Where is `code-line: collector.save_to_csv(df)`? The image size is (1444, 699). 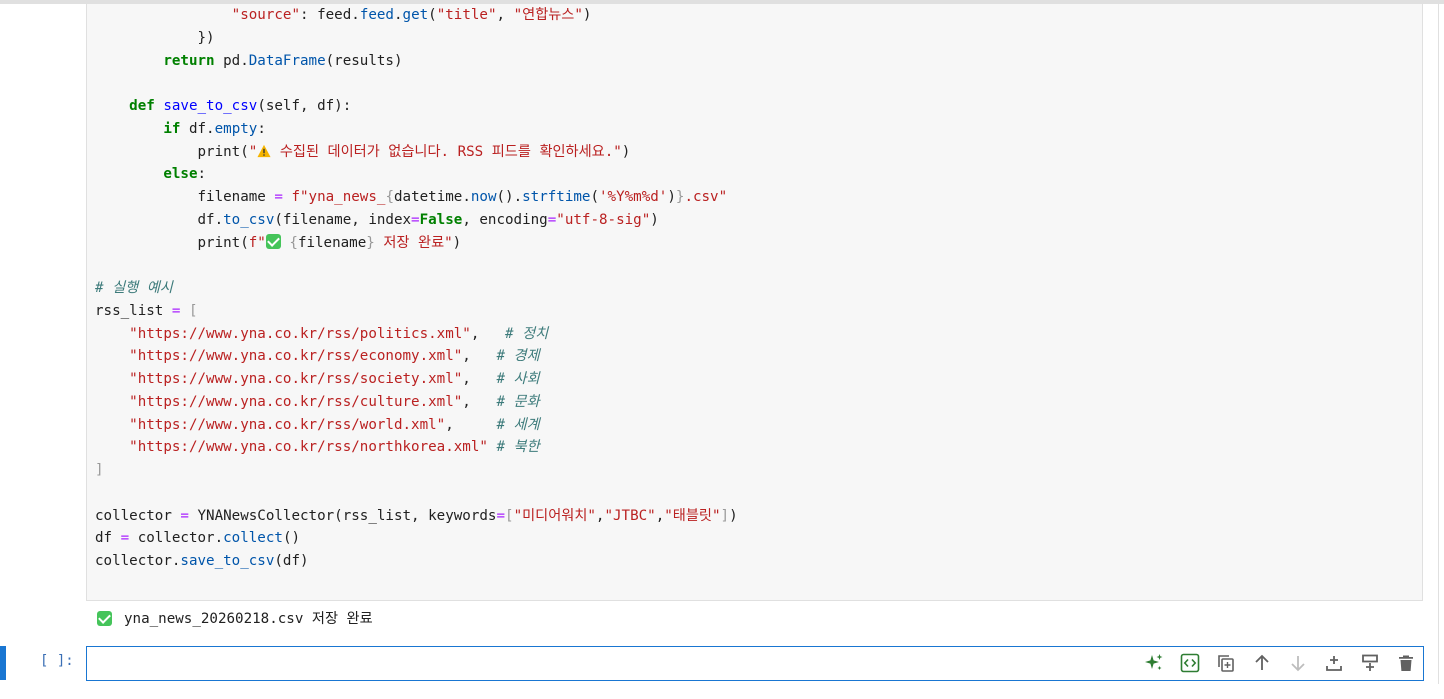 code-line: collector.save_to_csv(df) is located at coordinates (202, 561).